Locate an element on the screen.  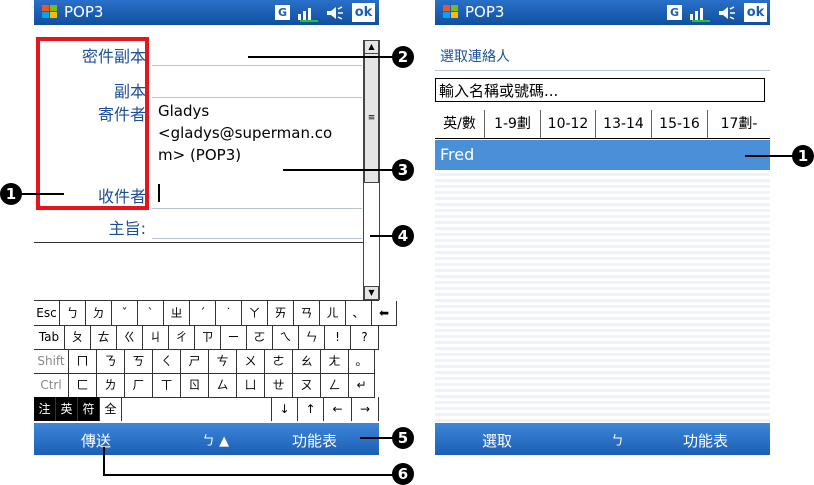
key-ㄠ: ㄠ is located at coordinates (307, 361).